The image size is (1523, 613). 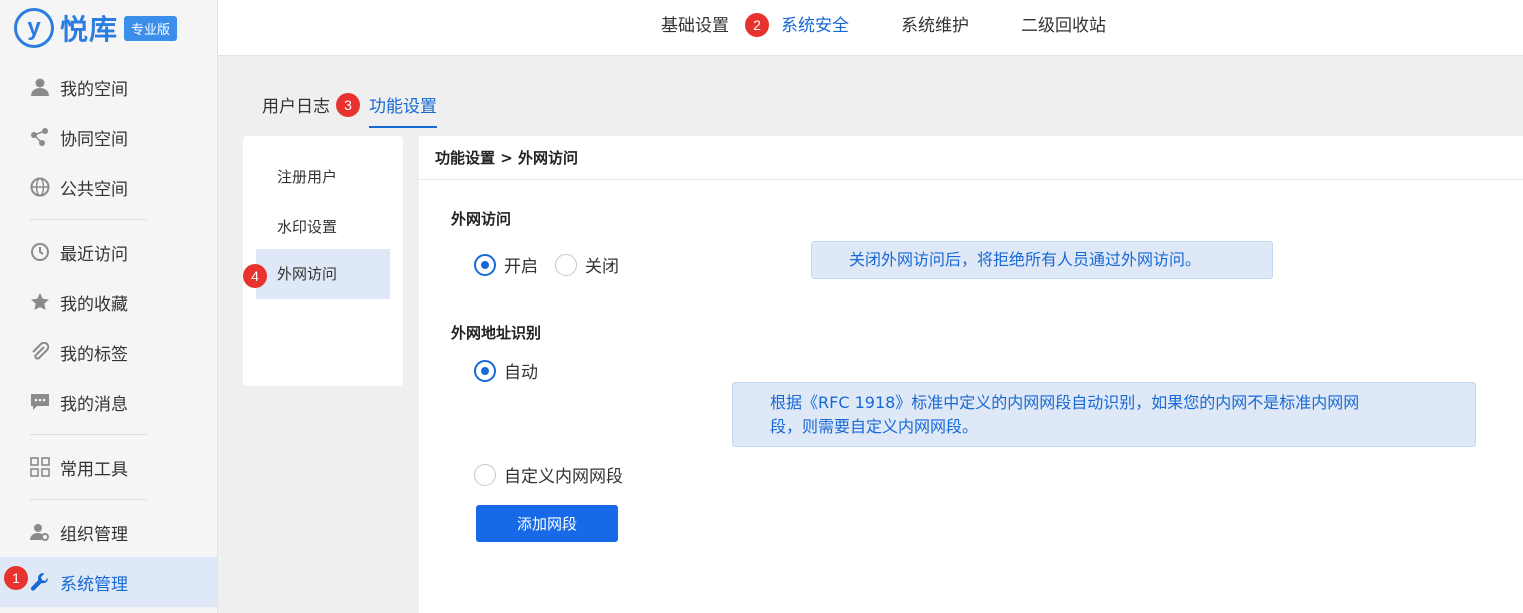 What do you see at coordinates (815, 26) in the screenshot?
I see `tab-system-security: 系统安全` at bounding box center [815, 26].